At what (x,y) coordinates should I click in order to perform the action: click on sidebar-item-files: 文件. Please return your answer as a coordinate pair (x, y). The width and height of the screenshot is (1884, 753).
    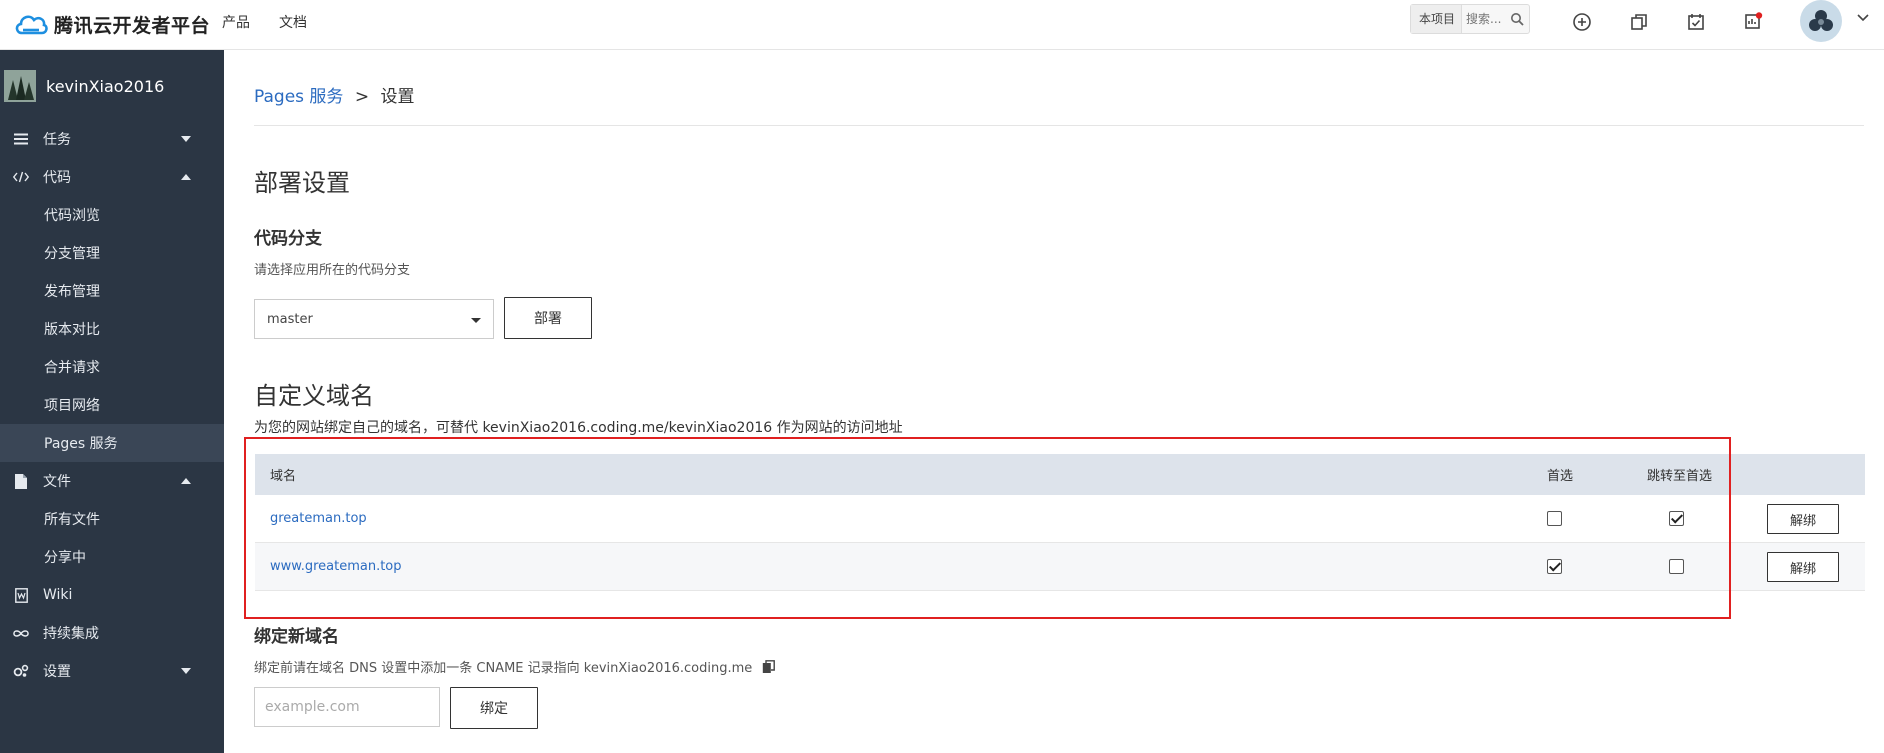
    Looking at the image, I should click on (112, 481).